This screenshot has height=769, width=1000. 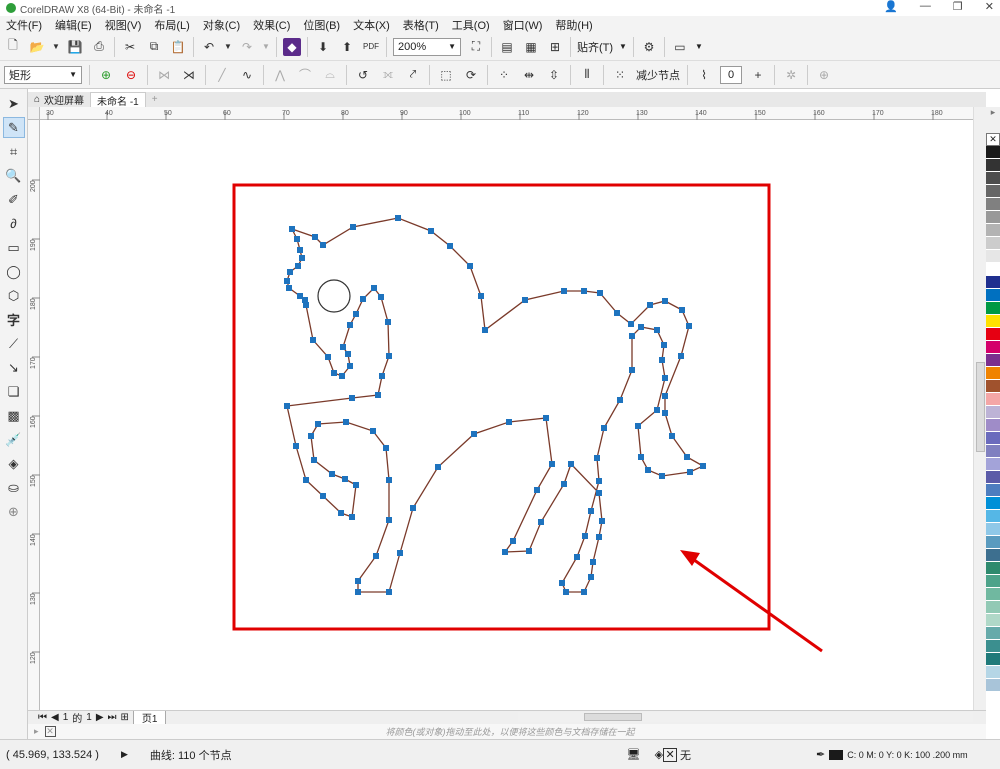 I want to click on zoom-tool-icon: 🔍, so click(x=14, y=175).